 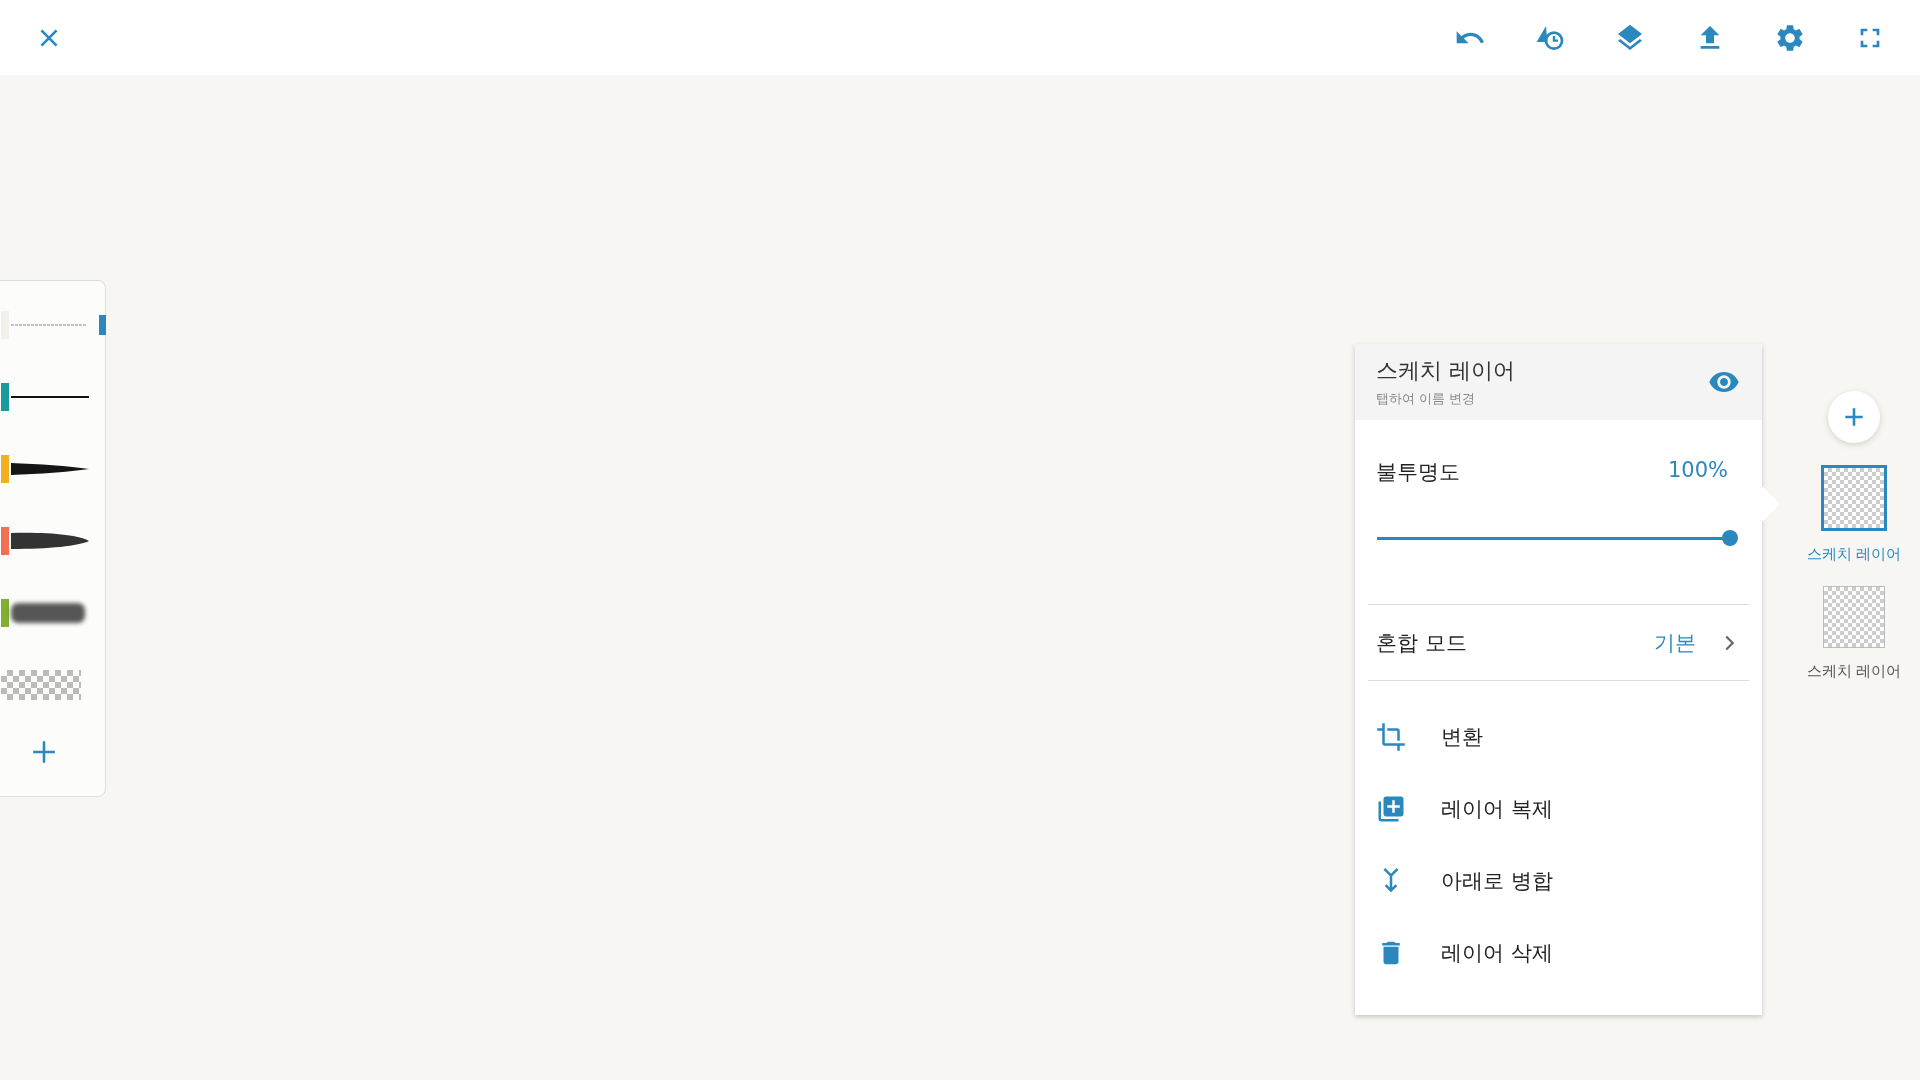 I want to click on blend-mode-value: 기본, so click(x=1675, y=643).